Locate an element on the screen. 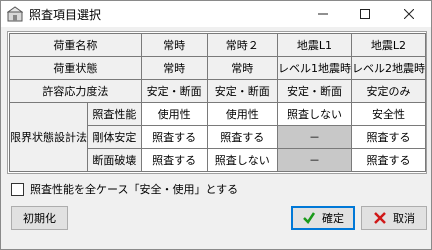 The width and height of the screenshot is (432, 250). case-header: 常時２ is located at coordinates (242, 45).